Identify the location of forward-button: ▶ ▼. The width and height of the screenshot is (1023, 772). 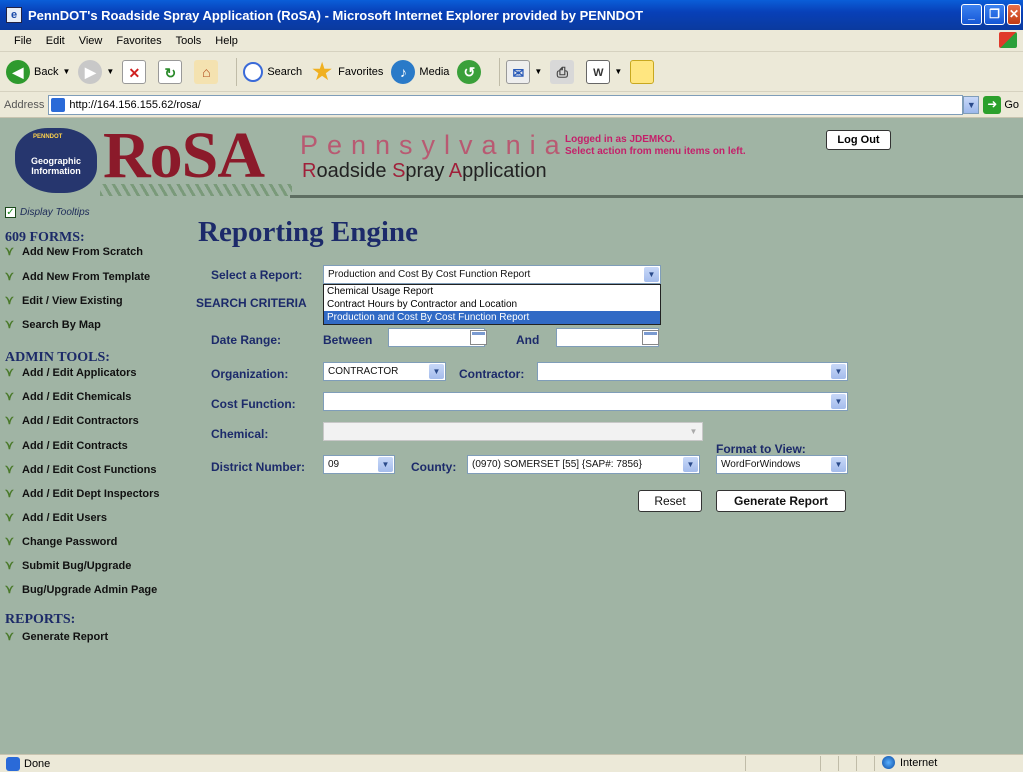
(96, 71).